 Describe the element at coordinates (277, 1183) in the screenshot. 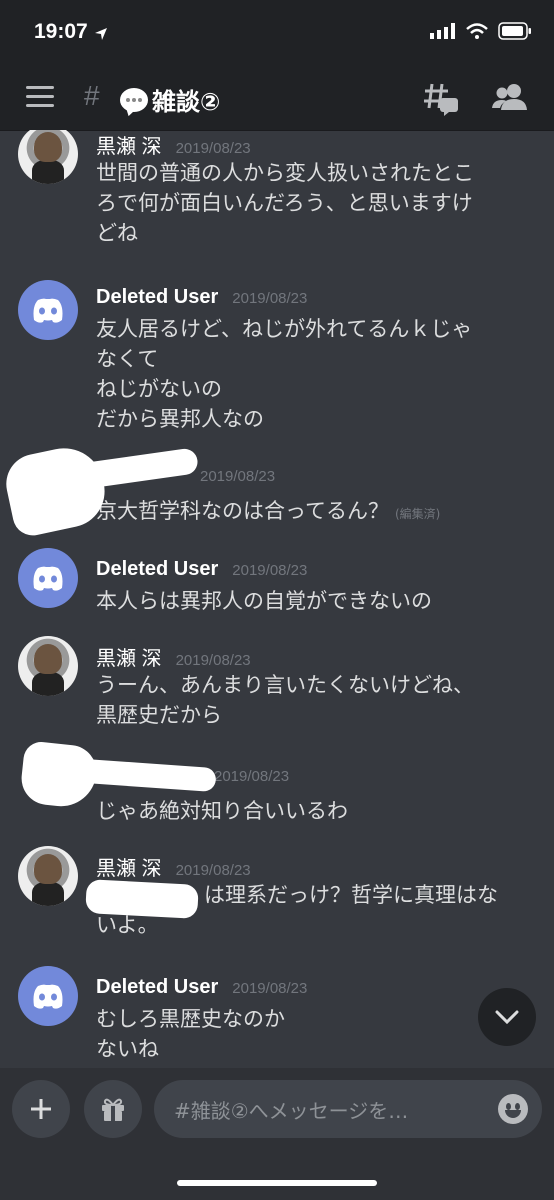

I see `home-indicator` at that location.